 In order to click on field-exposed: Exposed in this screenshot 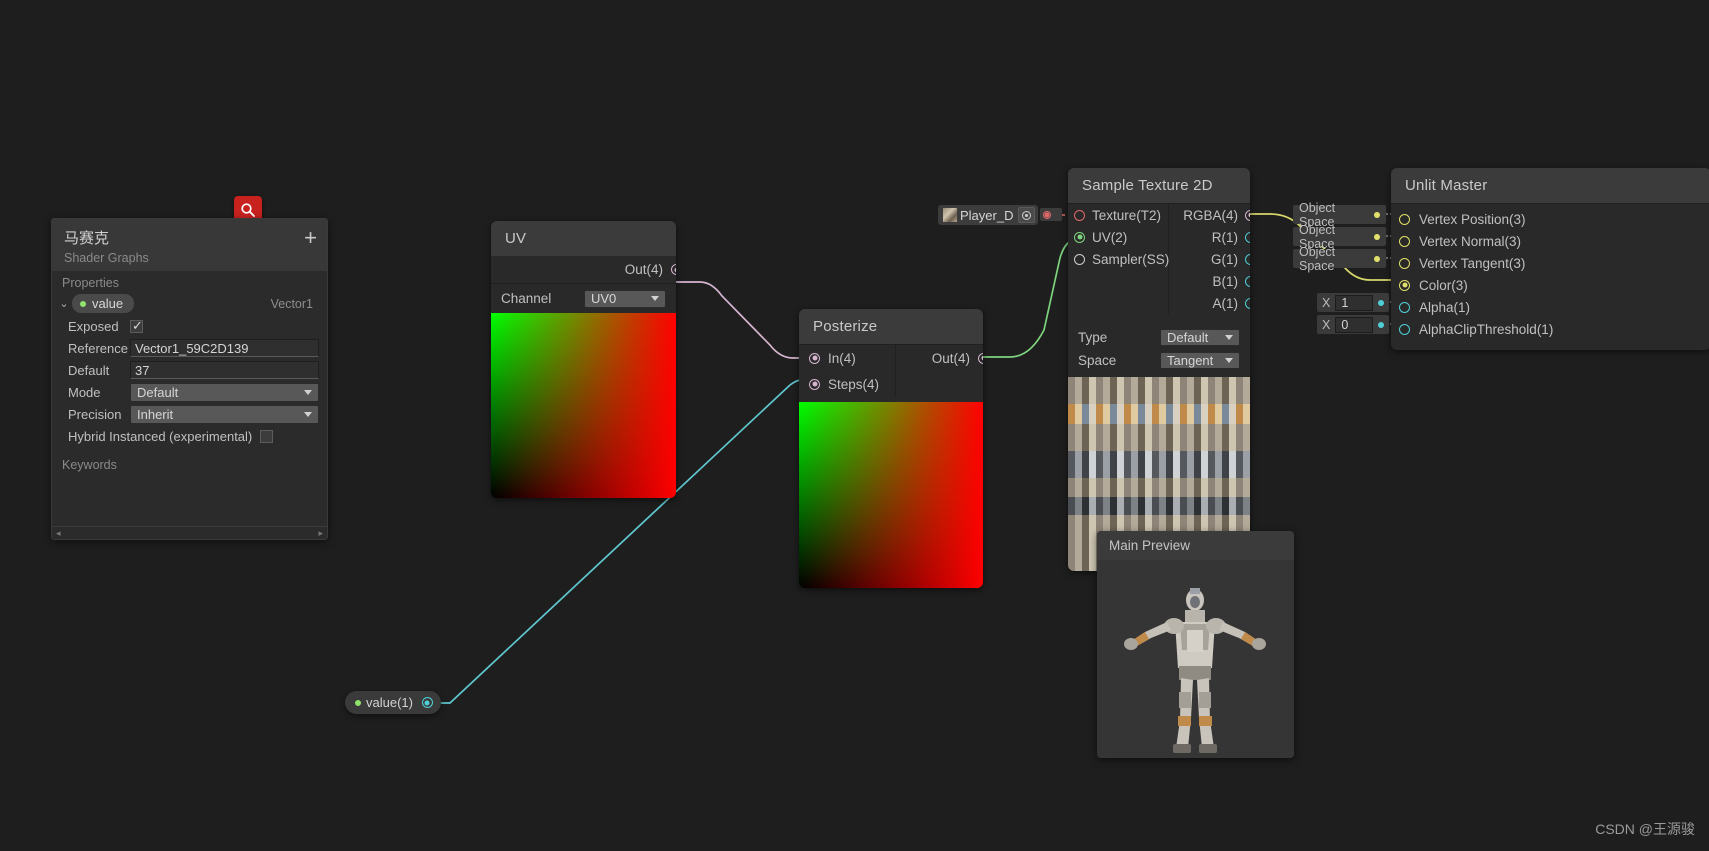, I will do `click(189, 326)`.